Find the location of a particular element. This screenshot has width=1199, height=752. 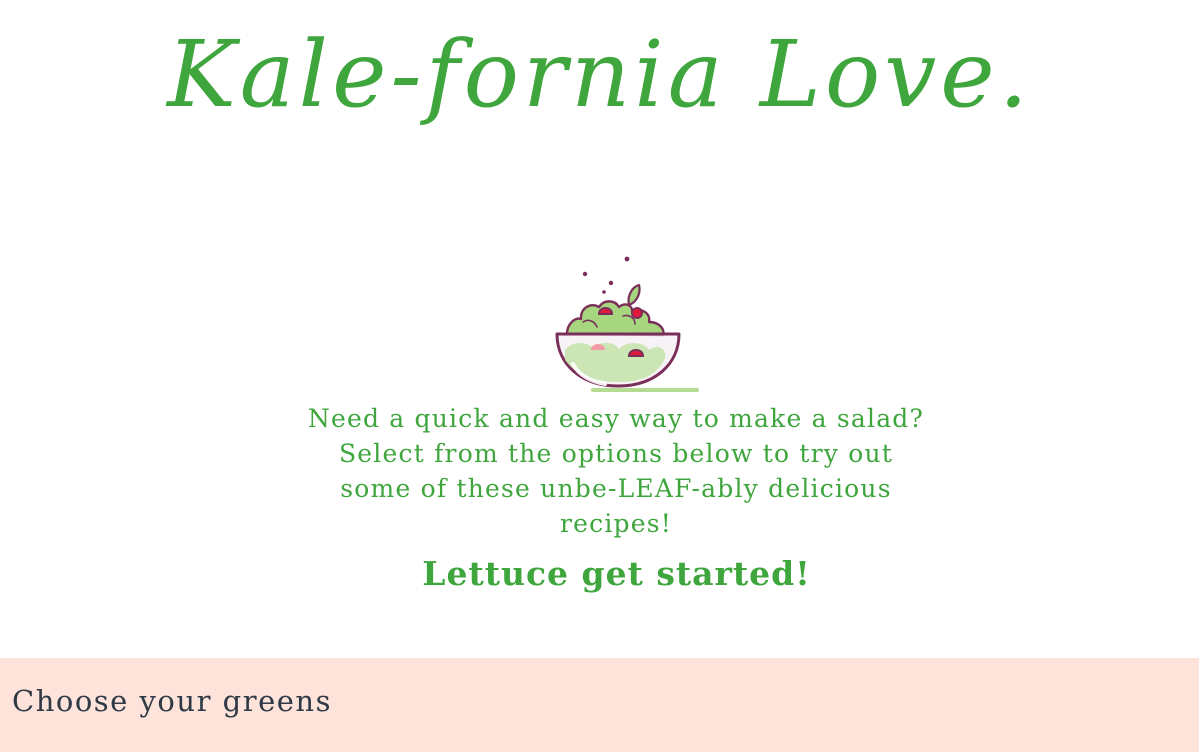

greens-section: Choose your greens is located at coordinates (599, 705).